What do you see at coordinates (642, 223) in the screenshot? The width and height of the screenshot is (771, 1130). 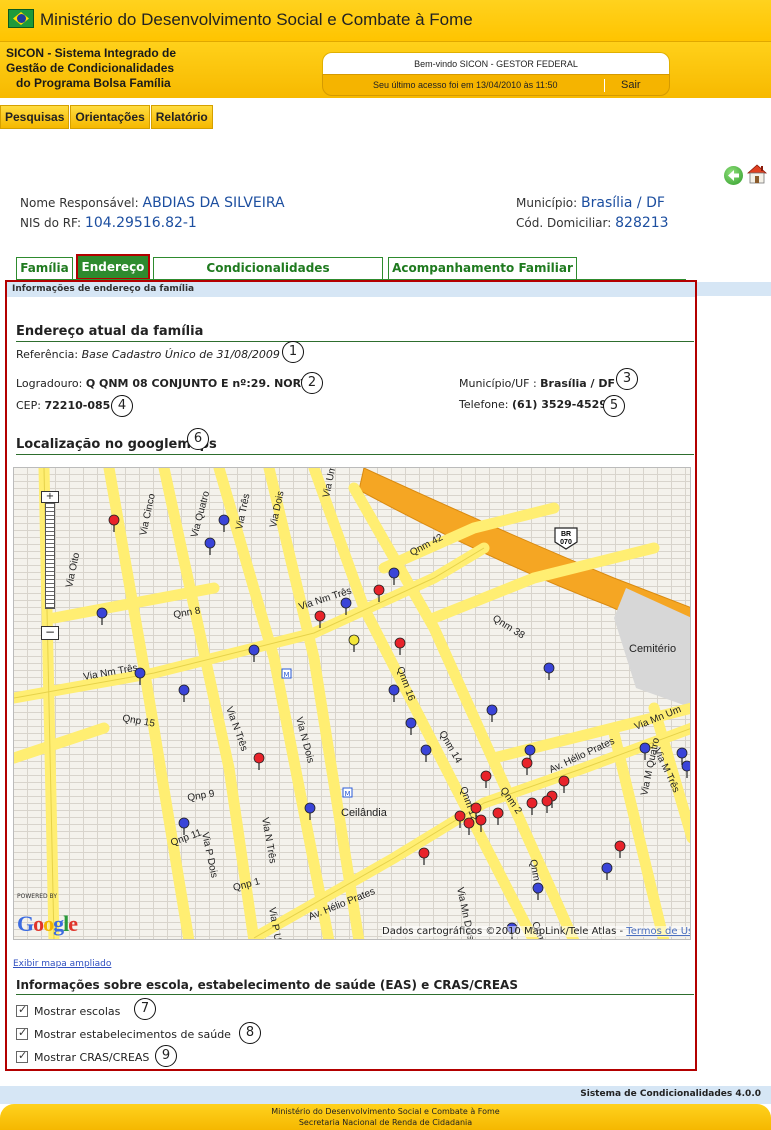 I see `cod-domiciliar-value: 828213` at bounding box center [642, 223].